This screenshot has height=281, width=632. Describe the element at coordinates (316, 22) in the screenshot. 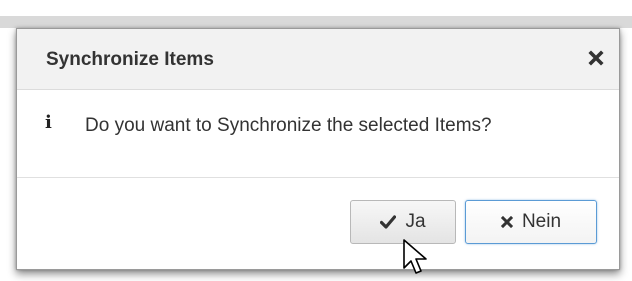

I see `backdrop-strip` at that location.